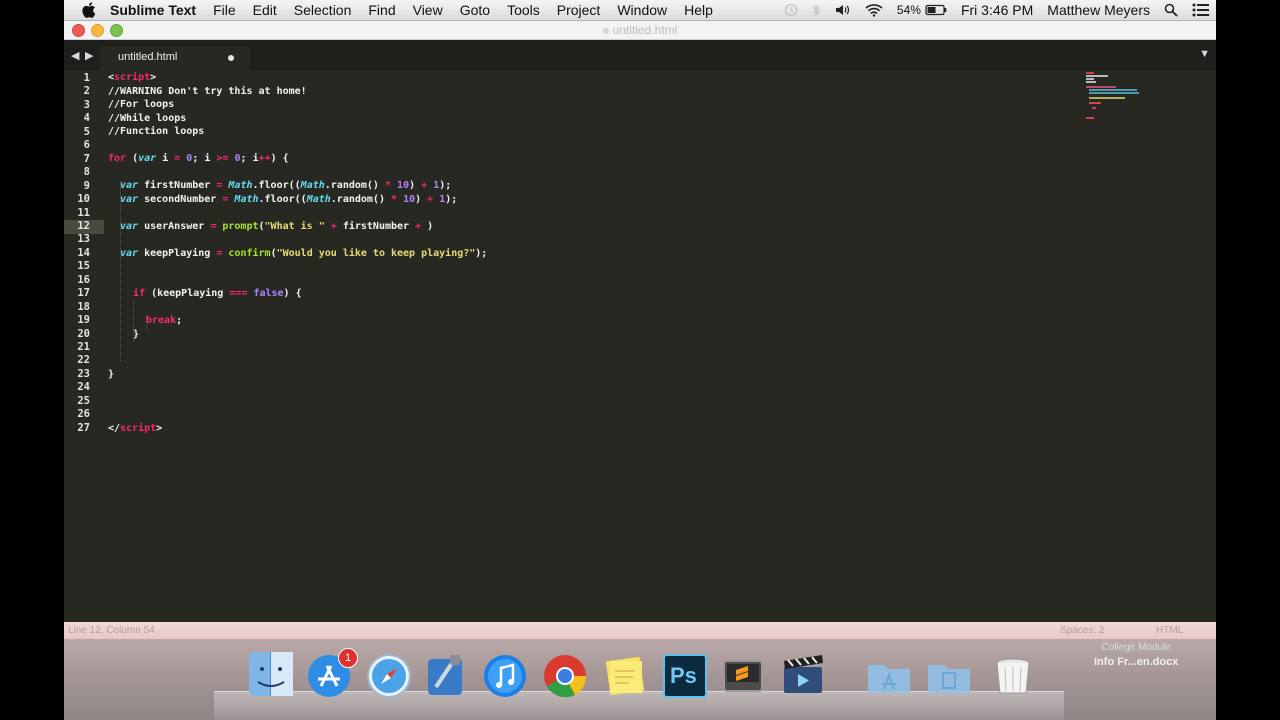  I want to click on notification-center-icon, so click(1201, 10).